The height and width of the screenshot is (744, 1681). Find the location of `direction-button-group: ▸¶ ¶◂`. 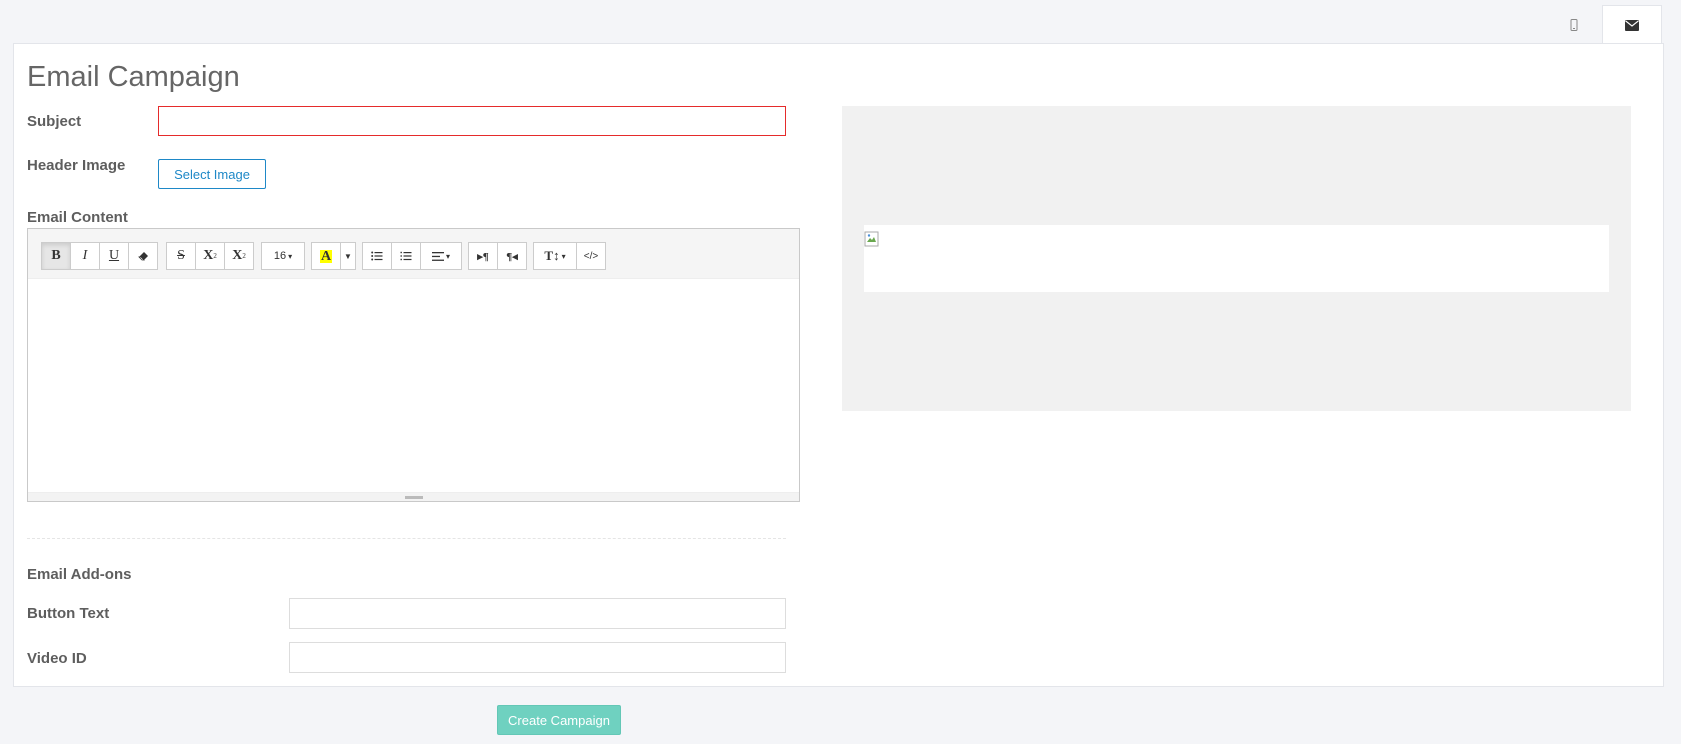

direction-button-group: ▸¶ ¶◂ is located at coordinates (497, 256).